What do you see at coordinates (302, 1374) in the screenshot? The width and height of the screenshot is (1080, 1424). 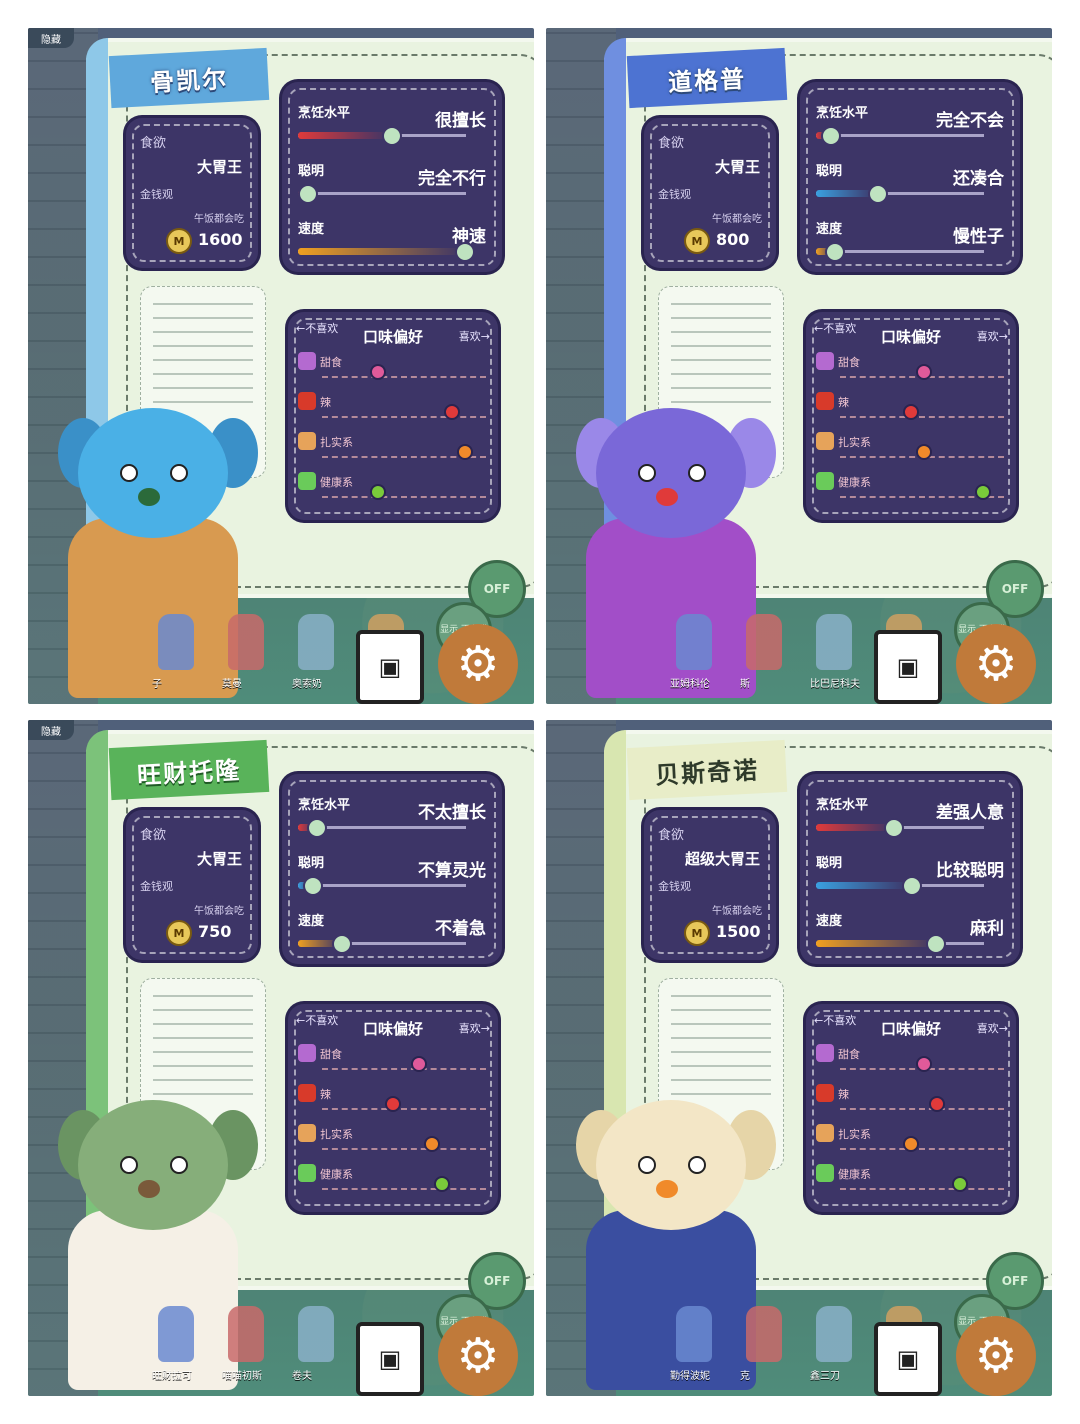 I see `friend-name: 卷夫` at bounding box center [302, 1374].